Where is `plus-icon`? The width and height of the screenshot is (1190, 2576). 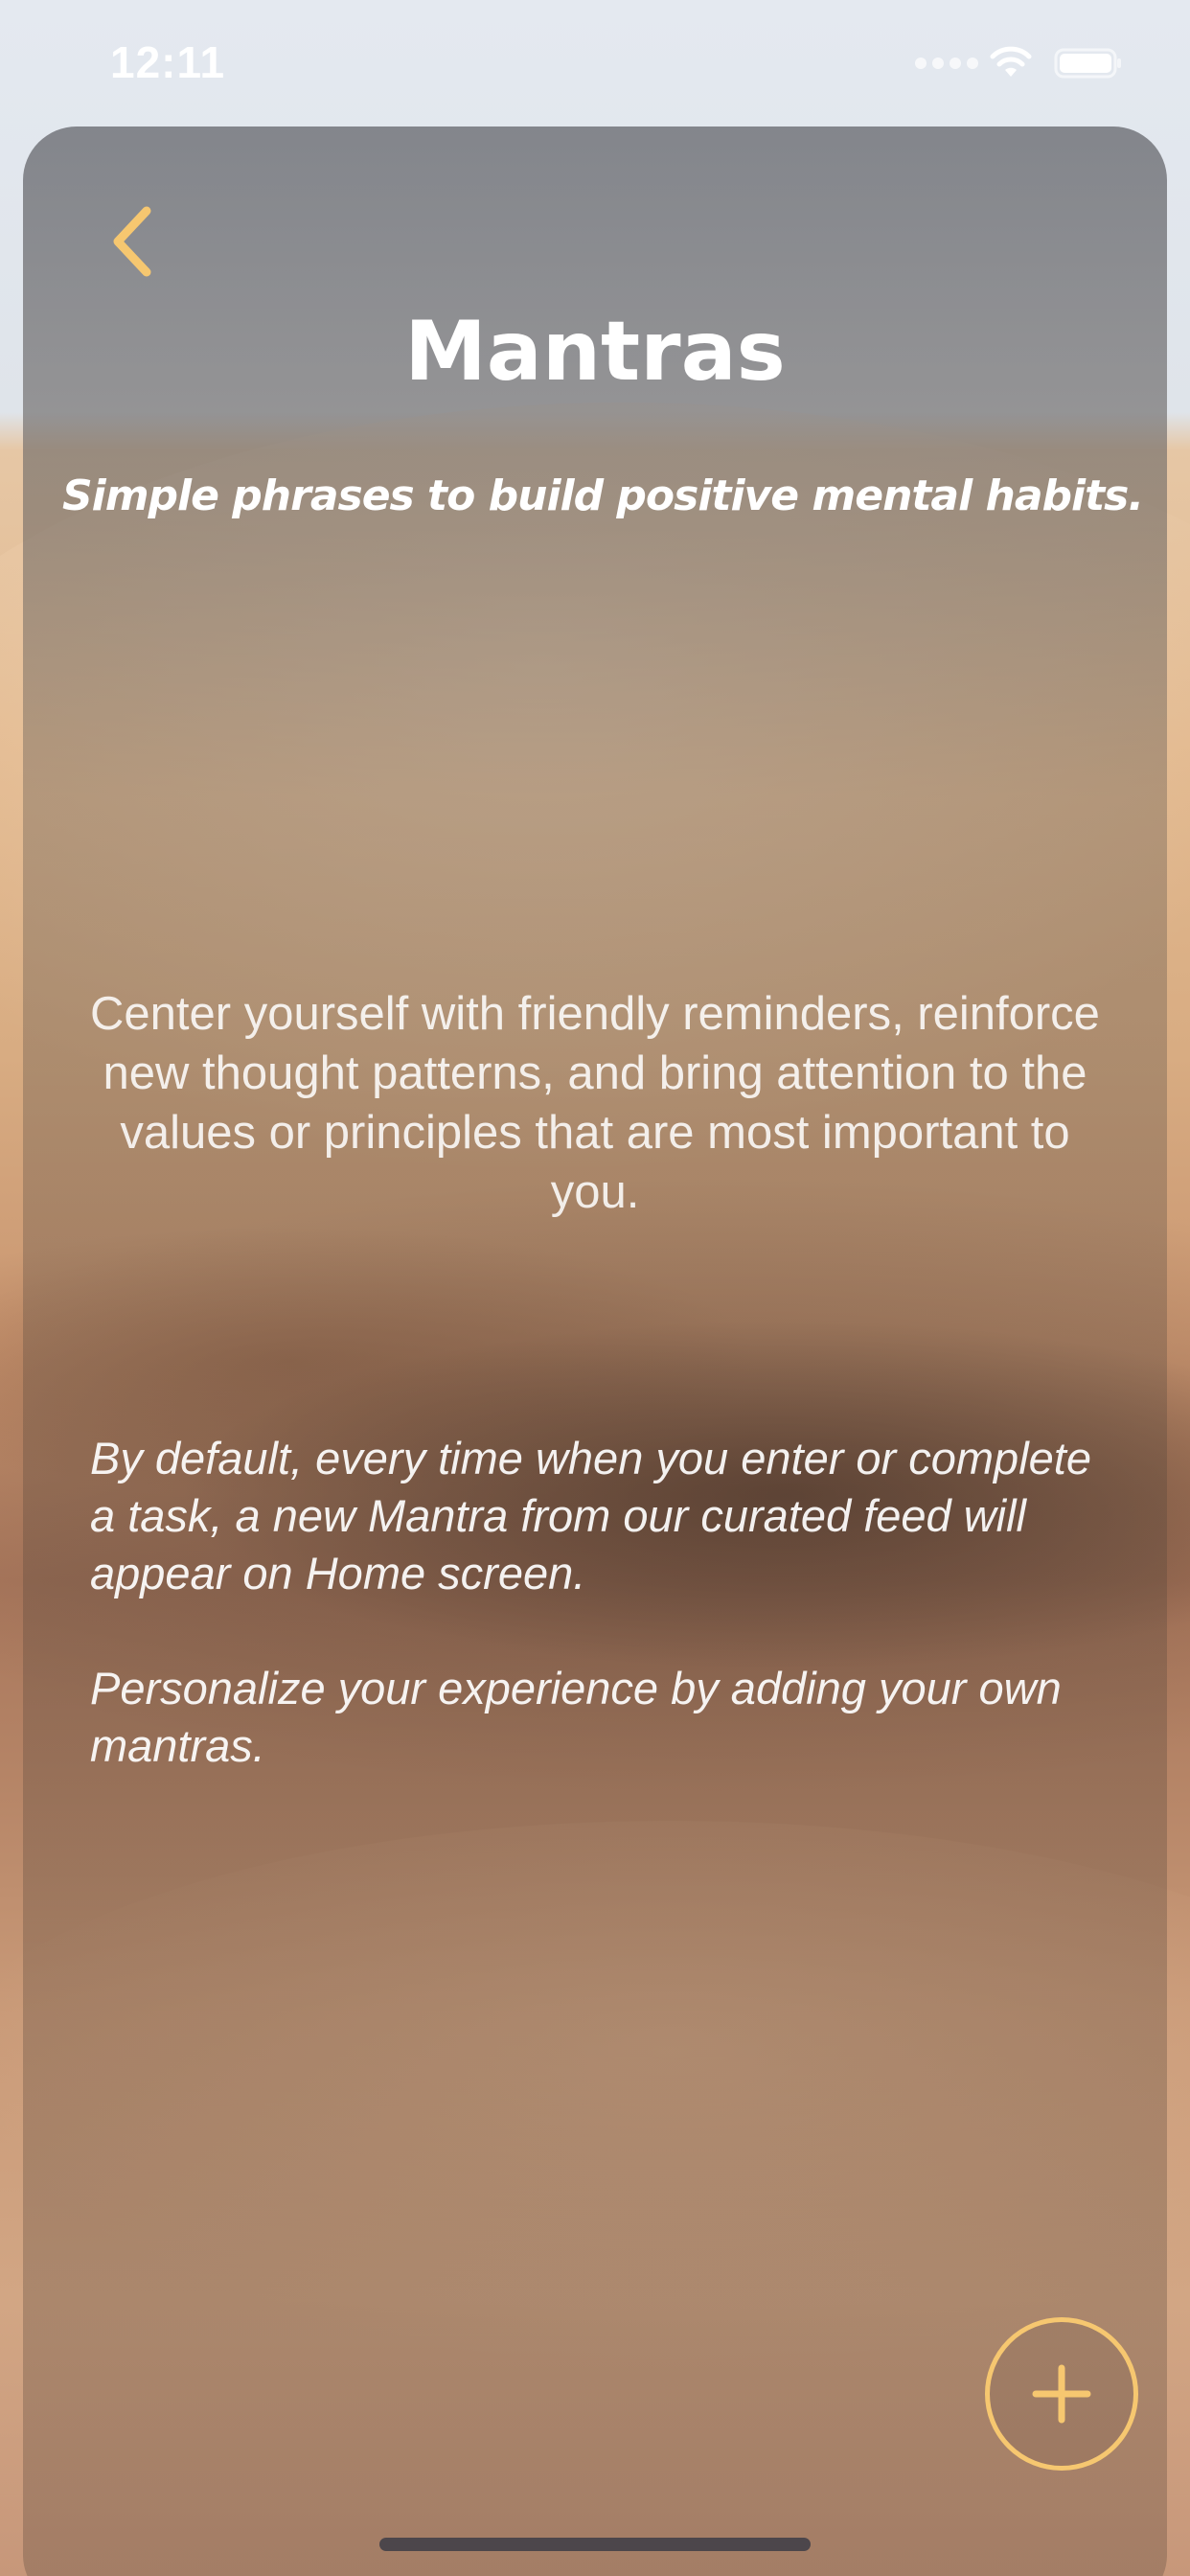
plus-icon is located at coordinates (1062, 2394).